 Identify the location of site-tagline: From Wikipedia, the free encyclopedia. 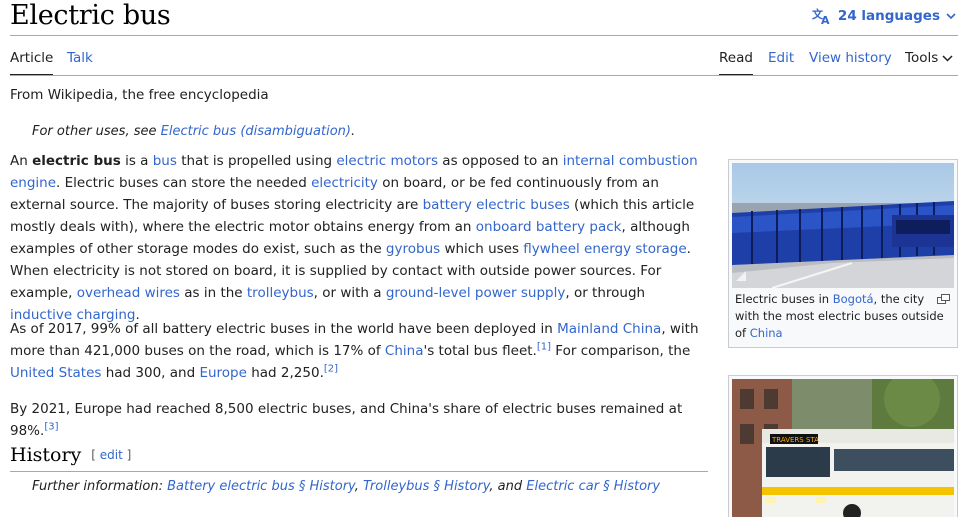
(139, 95).